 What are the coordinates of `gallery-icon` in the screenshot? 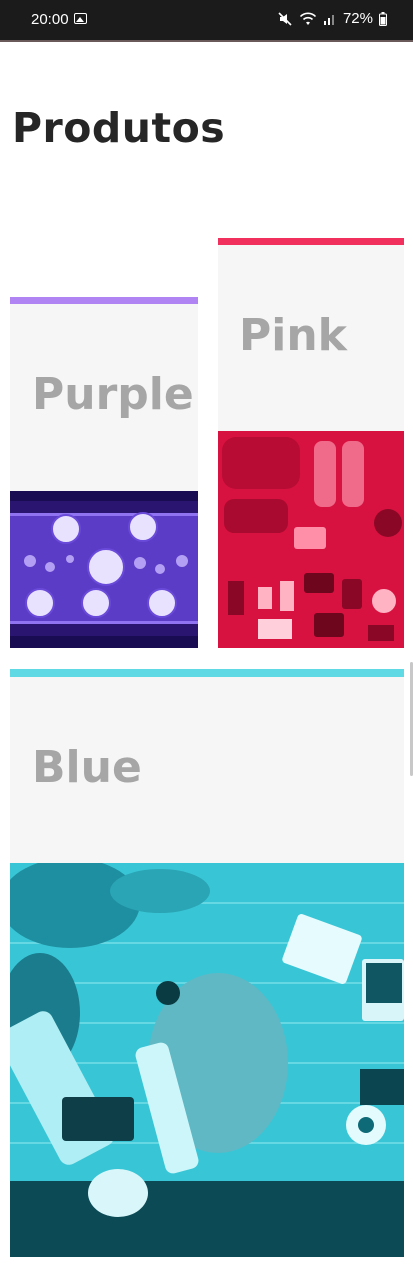 It's located at (80, 18).